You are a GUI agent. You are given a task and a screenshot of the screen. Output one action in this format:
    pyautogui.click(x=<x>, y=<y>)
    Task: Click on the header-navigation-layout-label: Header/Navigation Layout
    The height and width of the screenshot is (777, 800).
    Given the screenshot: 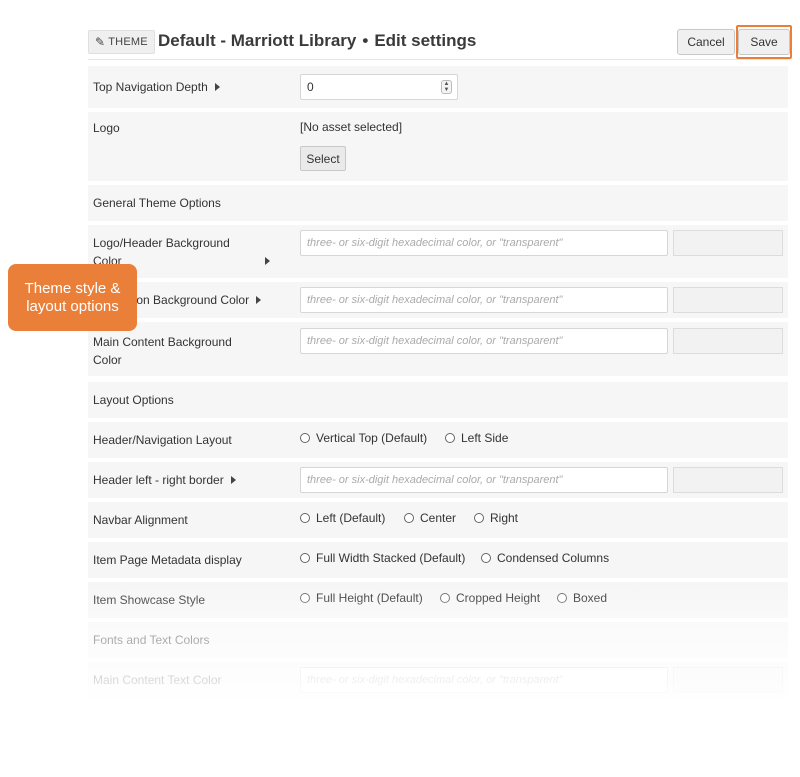 What is the action you would take?
    pyautogui.click(x=162, y=440)
    